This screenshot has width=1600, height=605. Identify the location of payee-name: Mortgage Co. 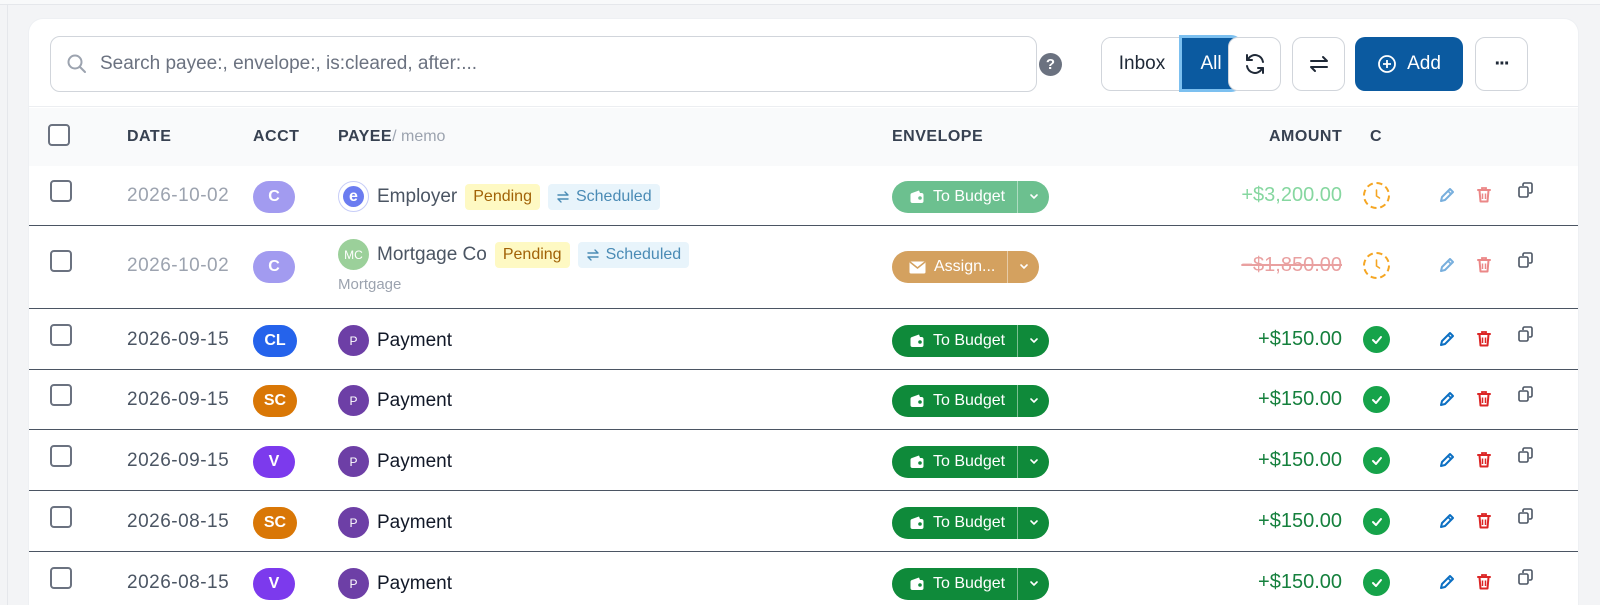
(432, 255).